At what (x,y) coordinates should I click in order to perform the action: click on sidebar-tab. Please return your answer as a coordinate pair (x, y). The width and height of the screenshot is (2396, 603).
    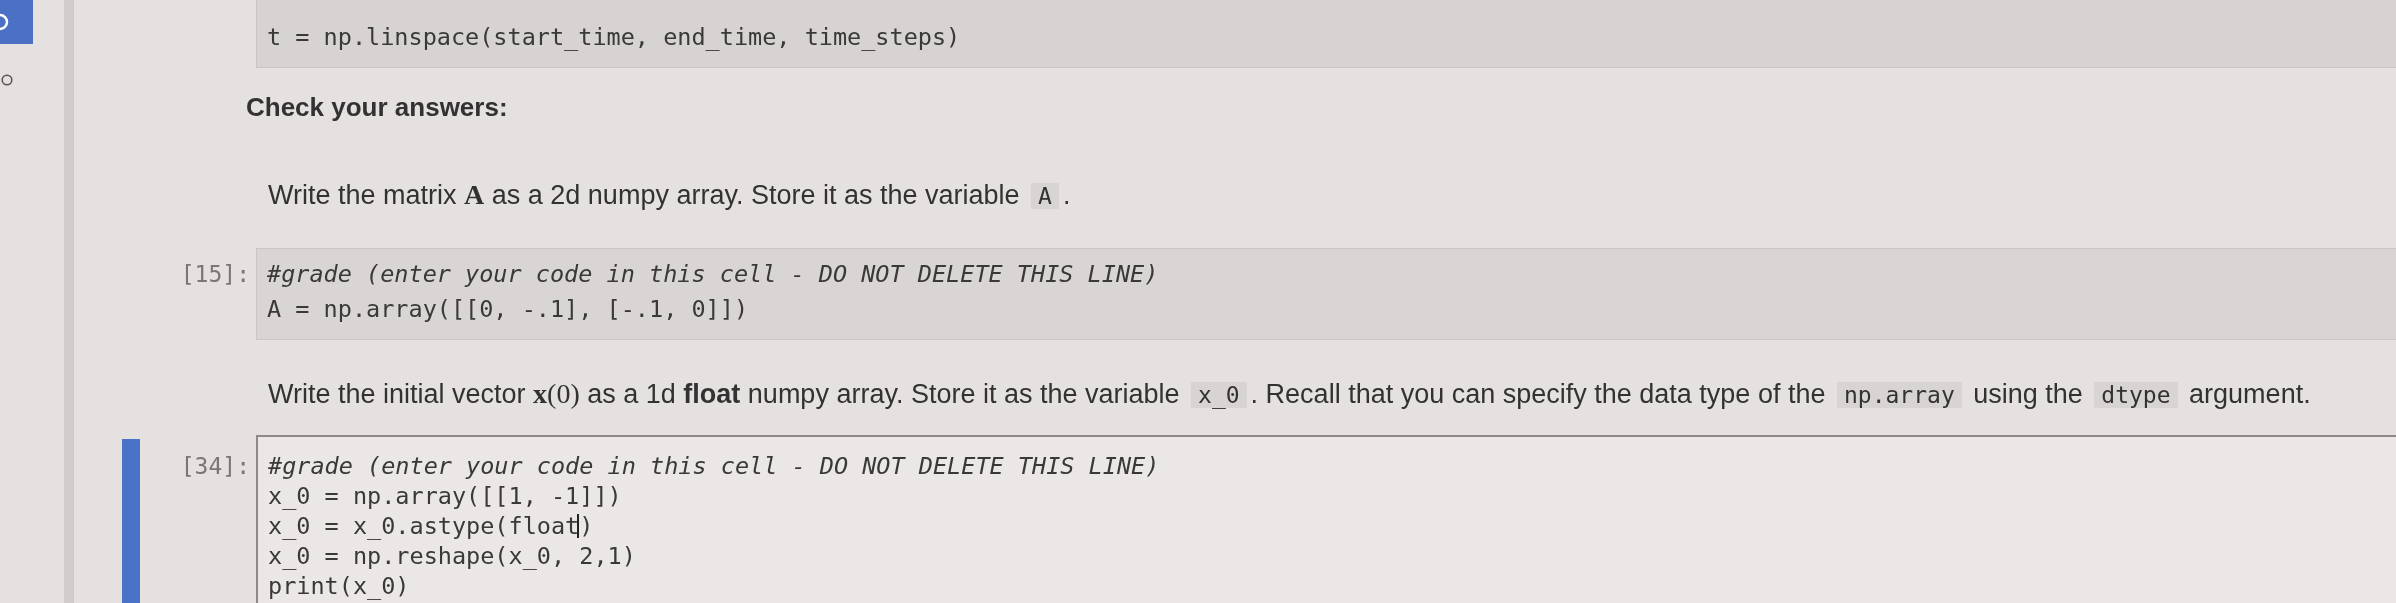
    Looking at the image, I should click on (16, 22).